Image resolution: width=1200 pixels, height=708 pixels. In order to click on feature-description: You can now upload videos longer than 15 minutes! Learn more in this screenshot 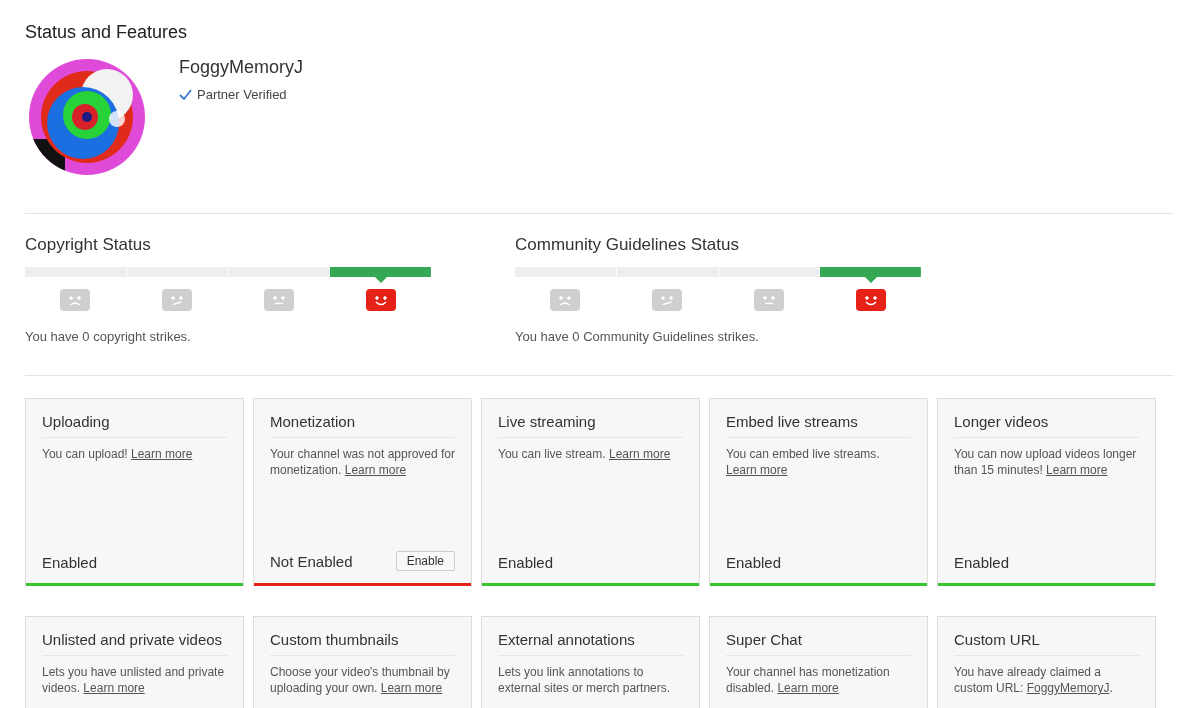, I will do `click(1046, 462)`.